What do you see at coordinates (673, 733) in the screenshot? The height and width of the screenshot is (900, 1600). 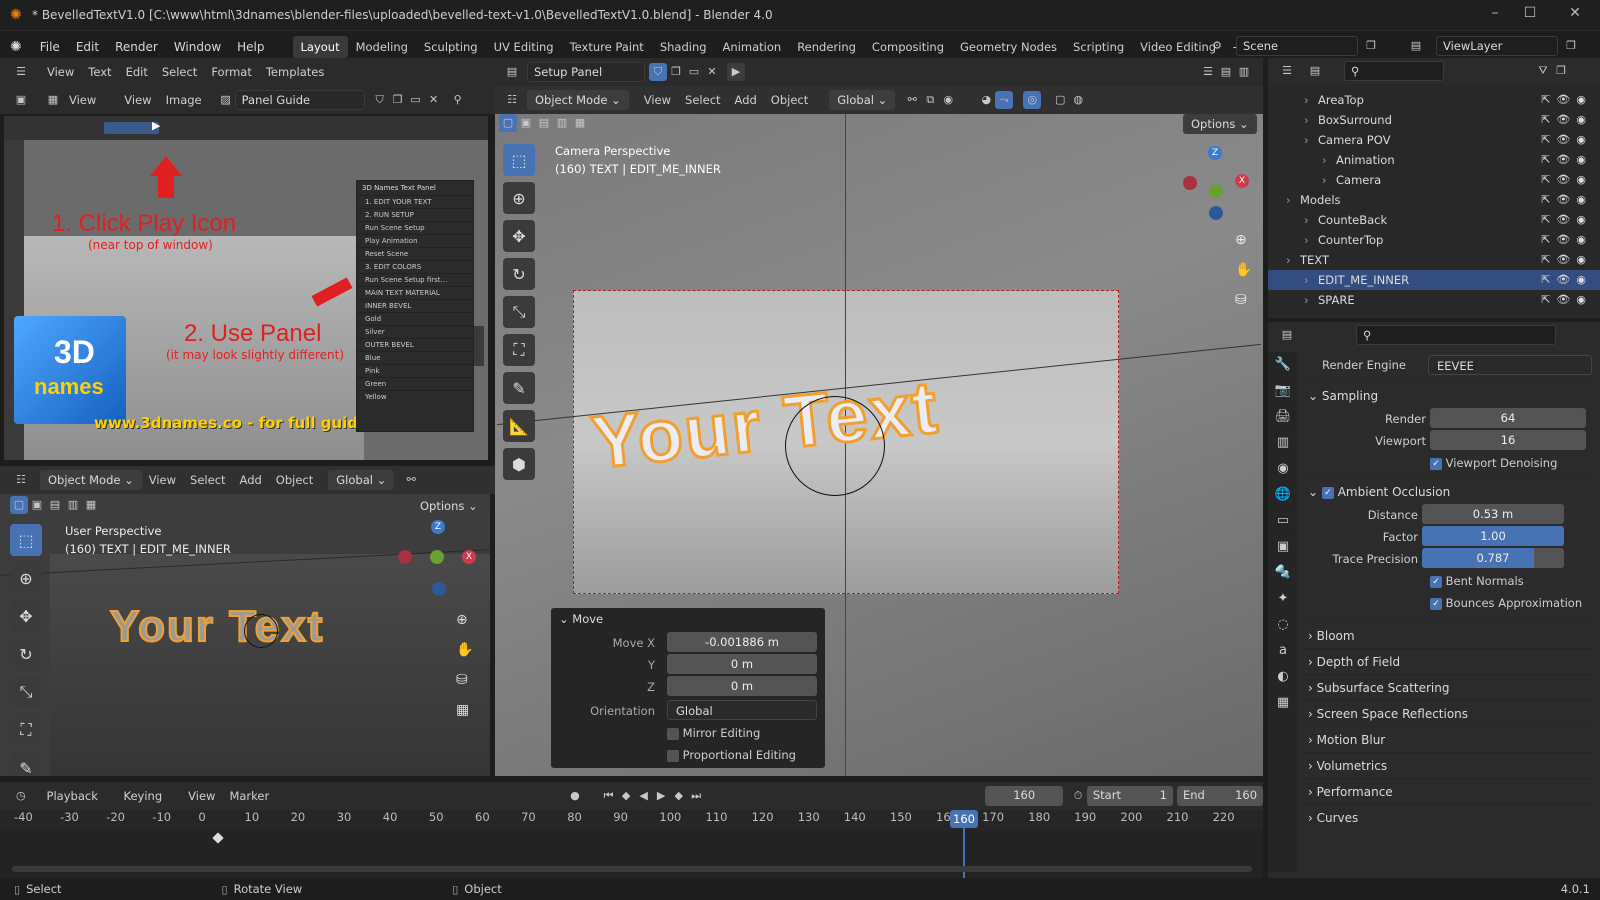 I see `mirror-editing-checkbox` at bounding box center [673, 733].